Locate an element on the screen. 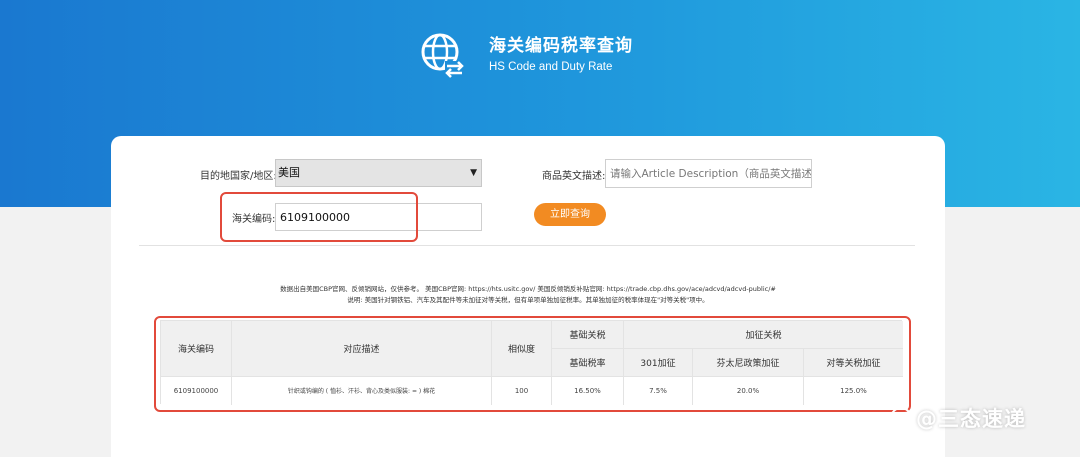 The image size is (1080, 457). table-highlight is located at coordinates (532, 364).